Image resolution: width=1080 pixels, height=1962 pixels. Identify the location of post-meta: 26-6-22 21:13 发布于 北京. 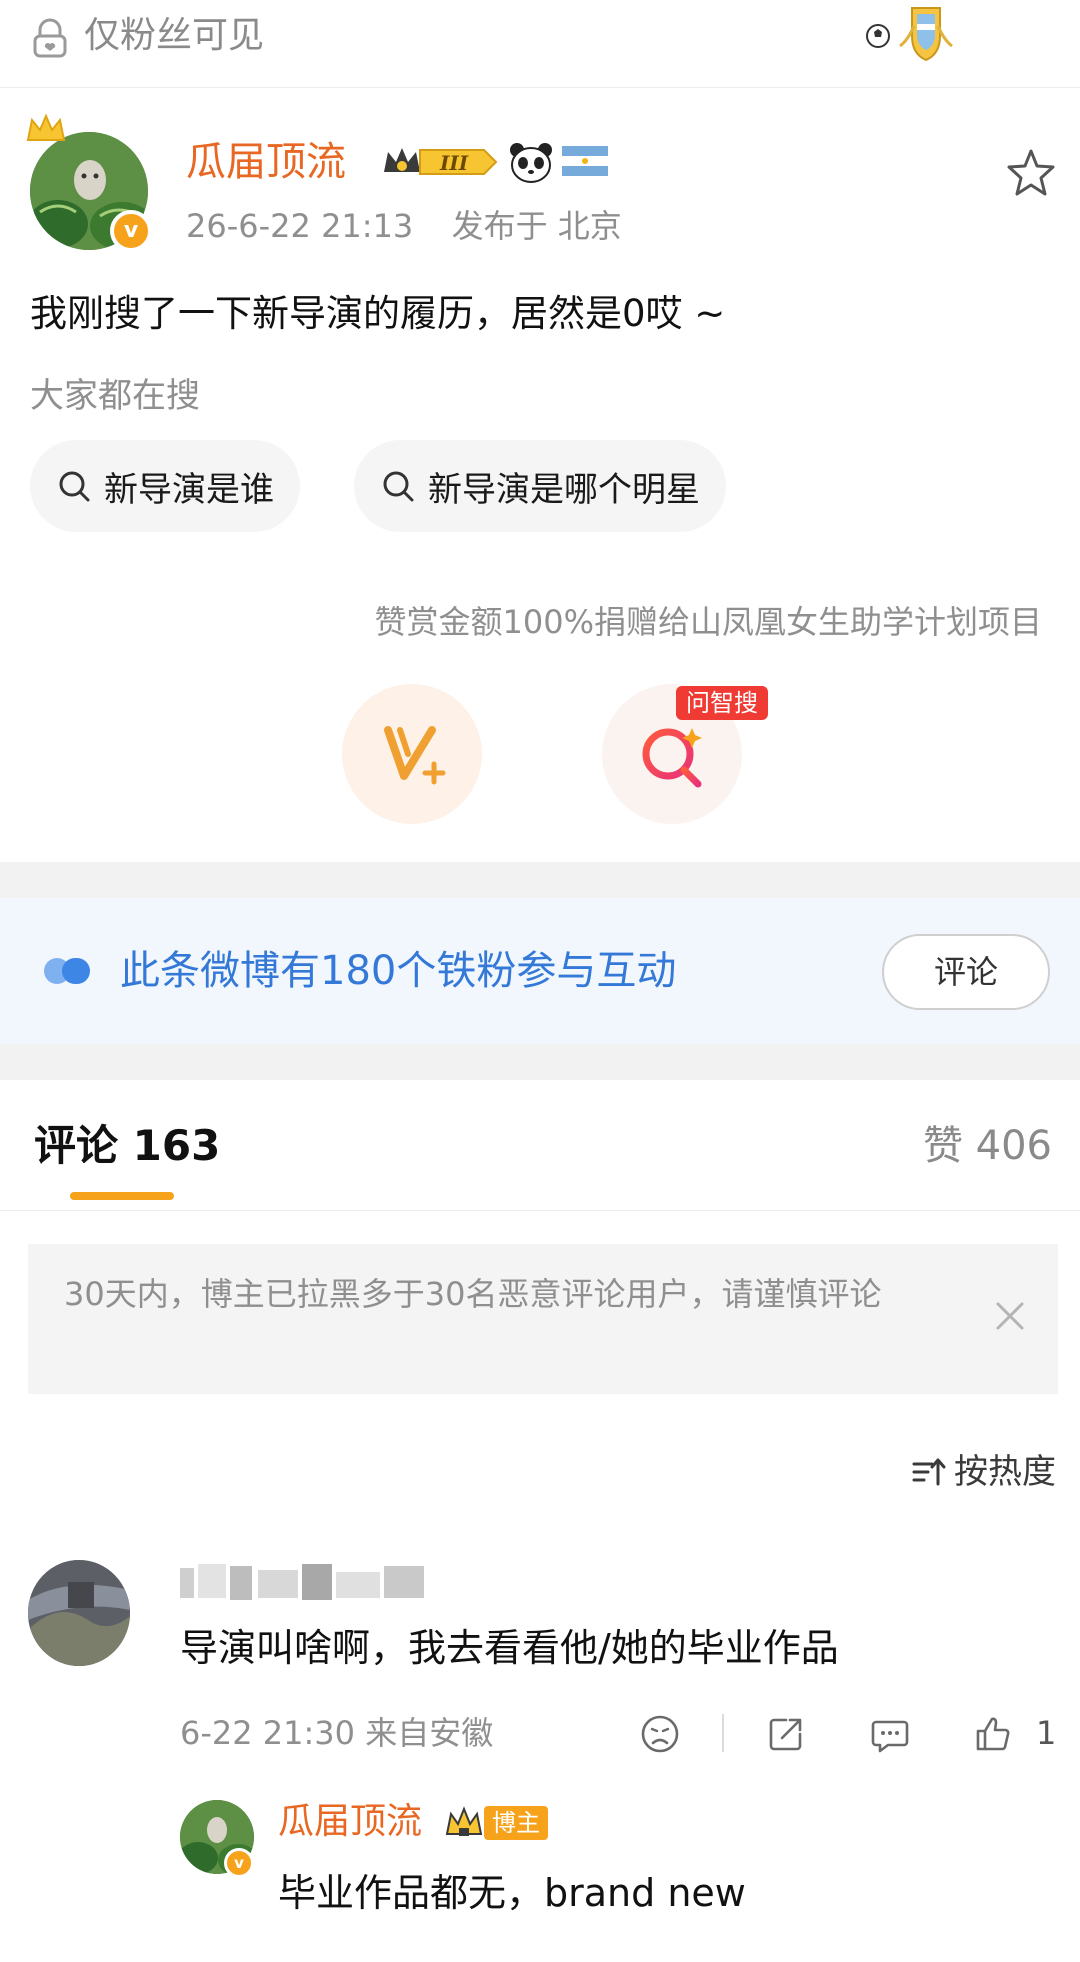
(404, 226).